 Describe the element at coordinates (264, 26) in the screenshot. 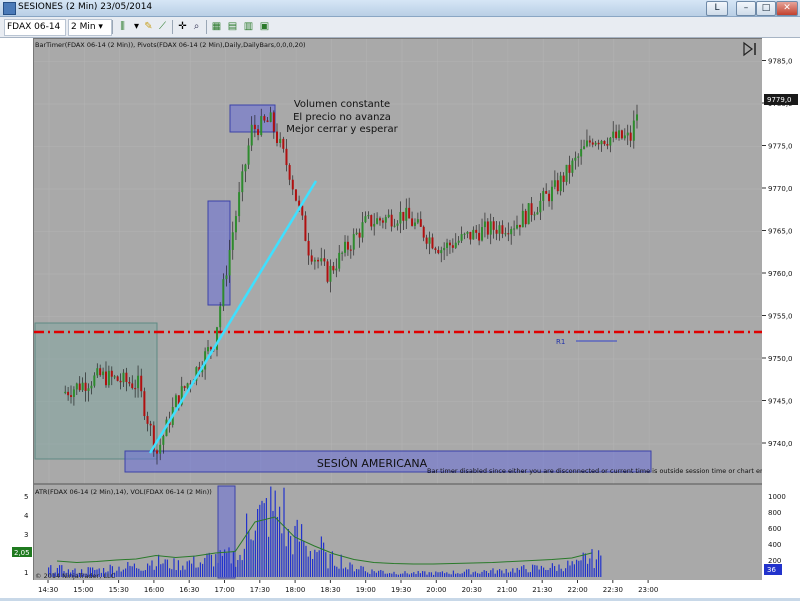

I see `data-box-icon: ▣` at that location.